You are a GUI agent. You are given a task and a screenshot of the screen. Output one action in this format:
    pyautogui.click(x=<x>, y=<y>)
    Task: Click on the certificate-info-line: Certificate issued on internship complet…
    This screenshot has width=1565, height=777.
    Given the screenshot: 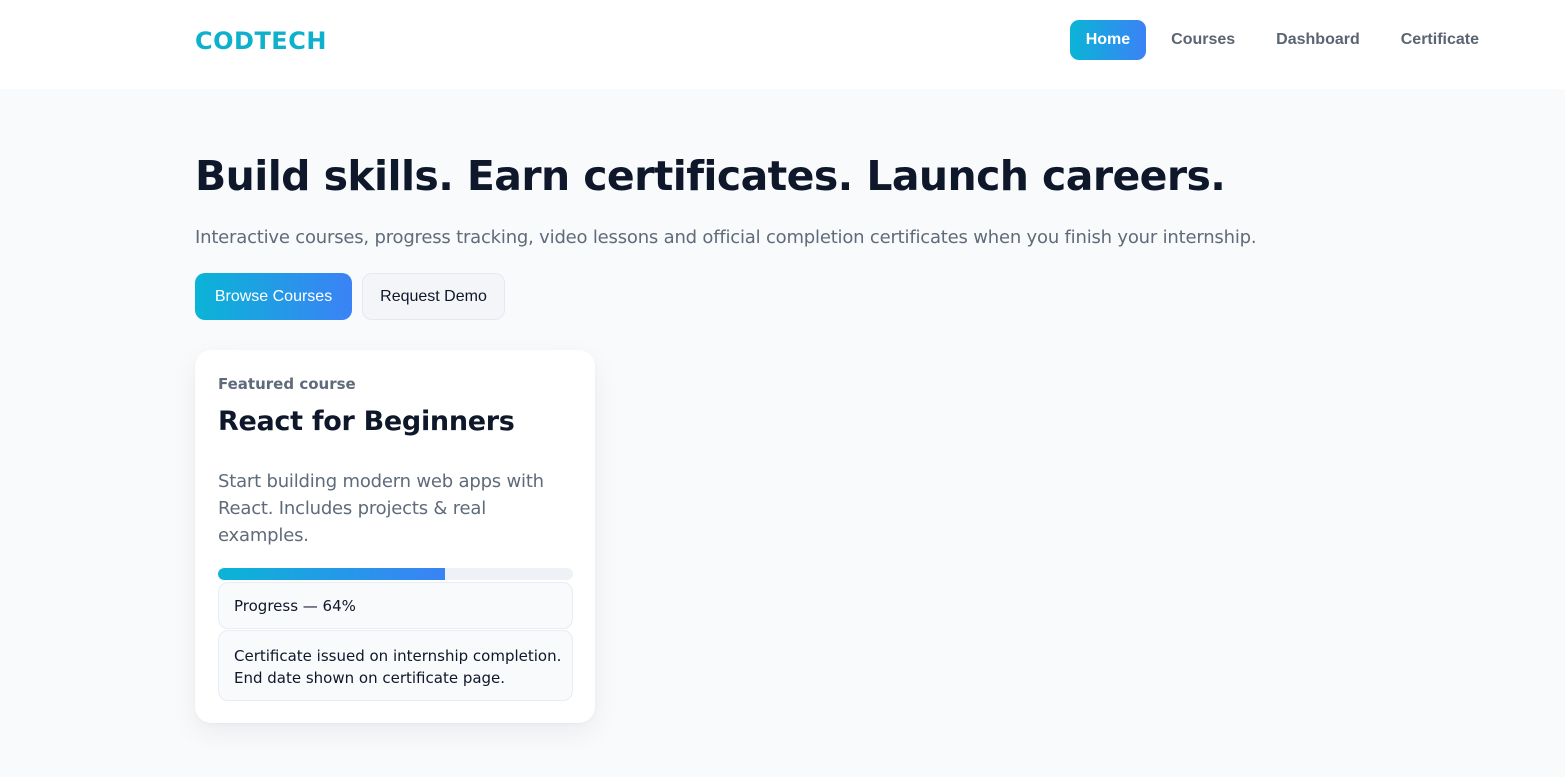 What is the action you would take?
    pyautogui.click(x=398, y=656)
    